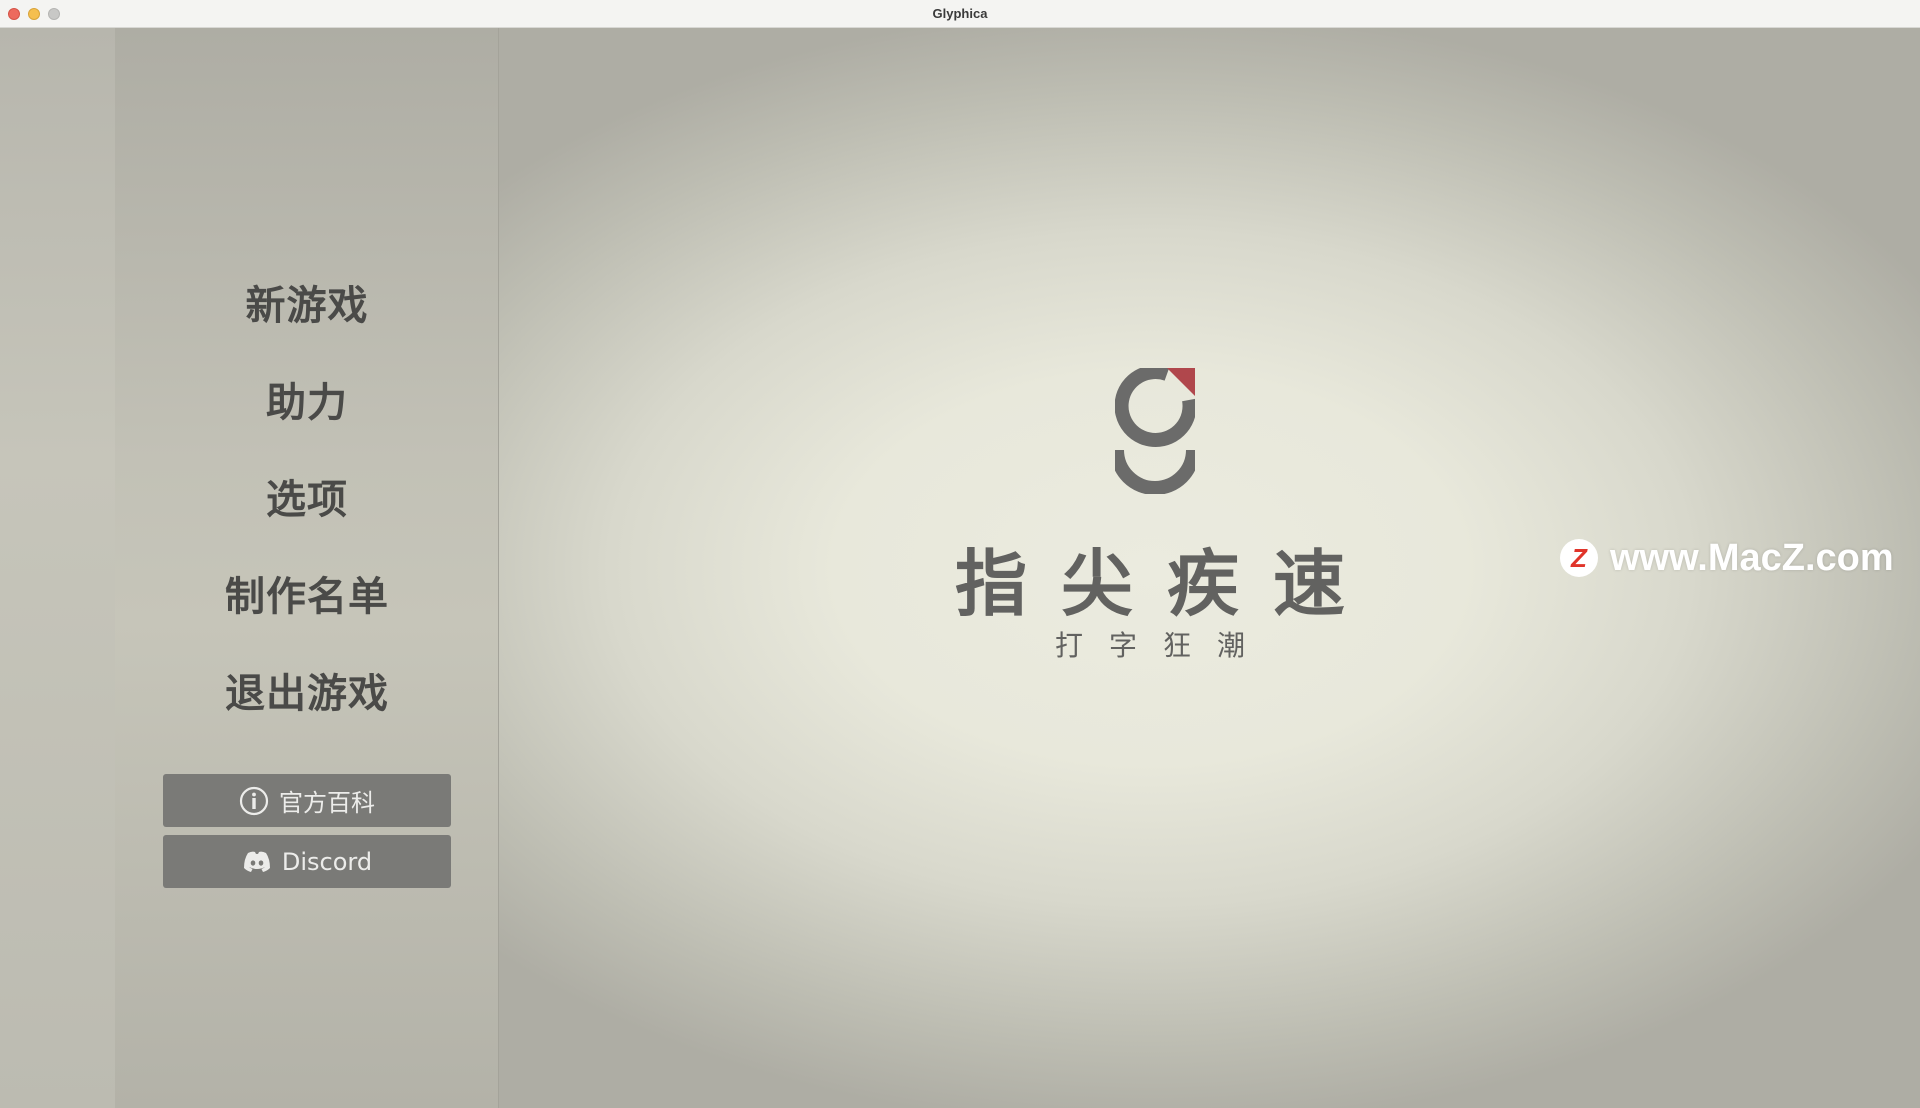 Image resolution: width=1920 pixels, height=1108 pixels. I want to click on menu-quit: 退出游戏, so click(307, 690).